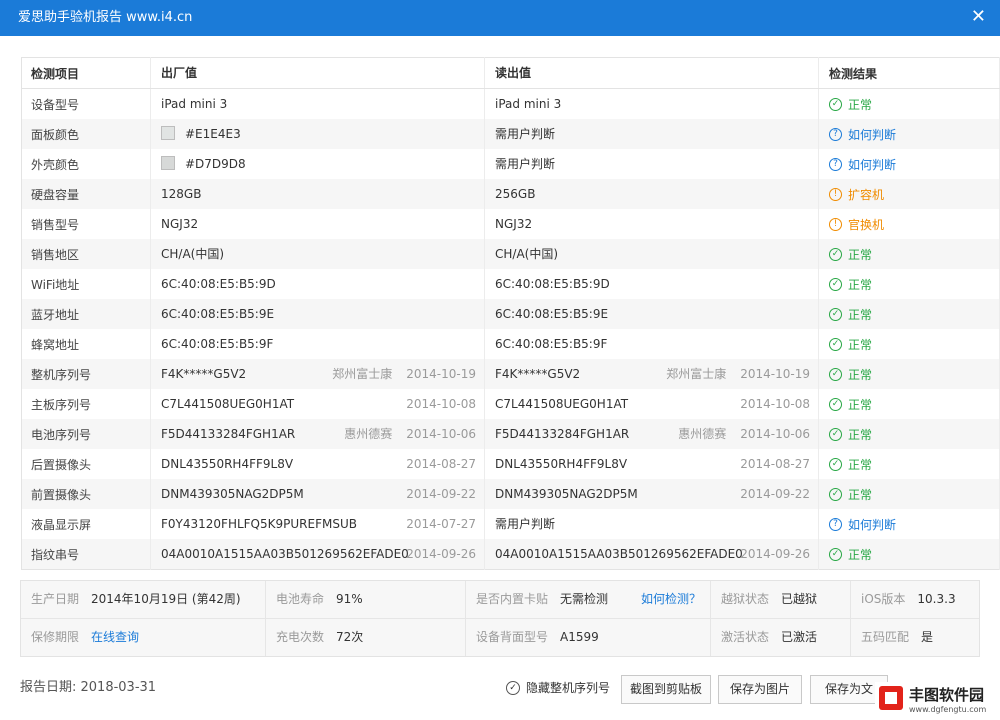 The image size is (1000, 720). I want to click on watermark-url: www.dgfengtu.com, so click(948, 709).